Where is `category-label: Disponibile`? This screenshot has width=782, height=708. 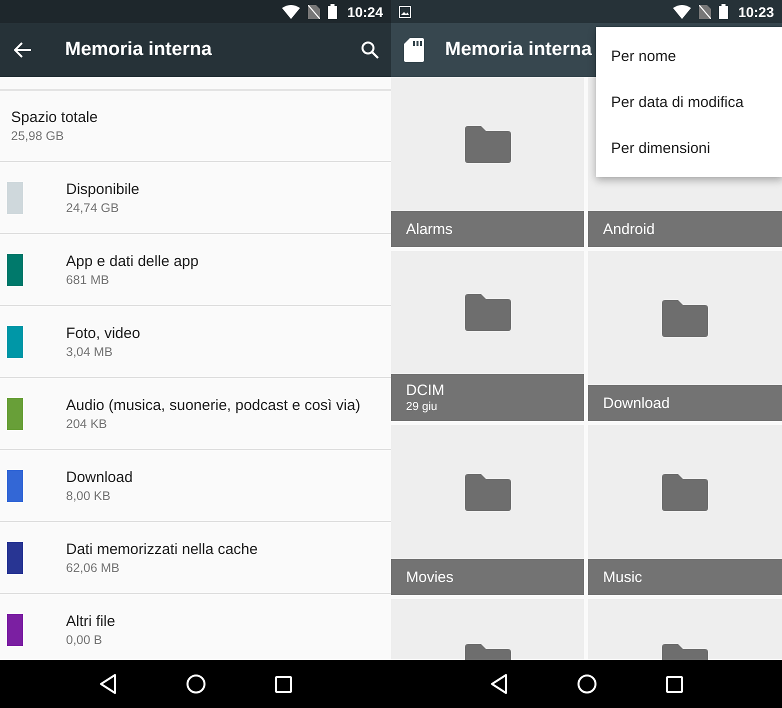
category-label: Disponibile is located at coordinates (103, 189).